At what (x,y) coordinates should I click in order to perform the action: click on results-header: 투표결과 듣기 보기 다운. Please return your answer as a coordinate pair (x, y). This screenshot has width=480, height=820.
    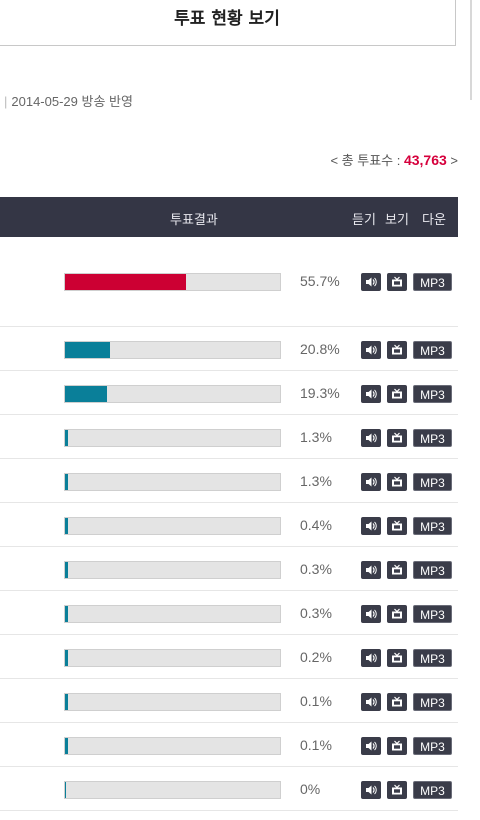
    Looking at the image, I should click on (229, 217).